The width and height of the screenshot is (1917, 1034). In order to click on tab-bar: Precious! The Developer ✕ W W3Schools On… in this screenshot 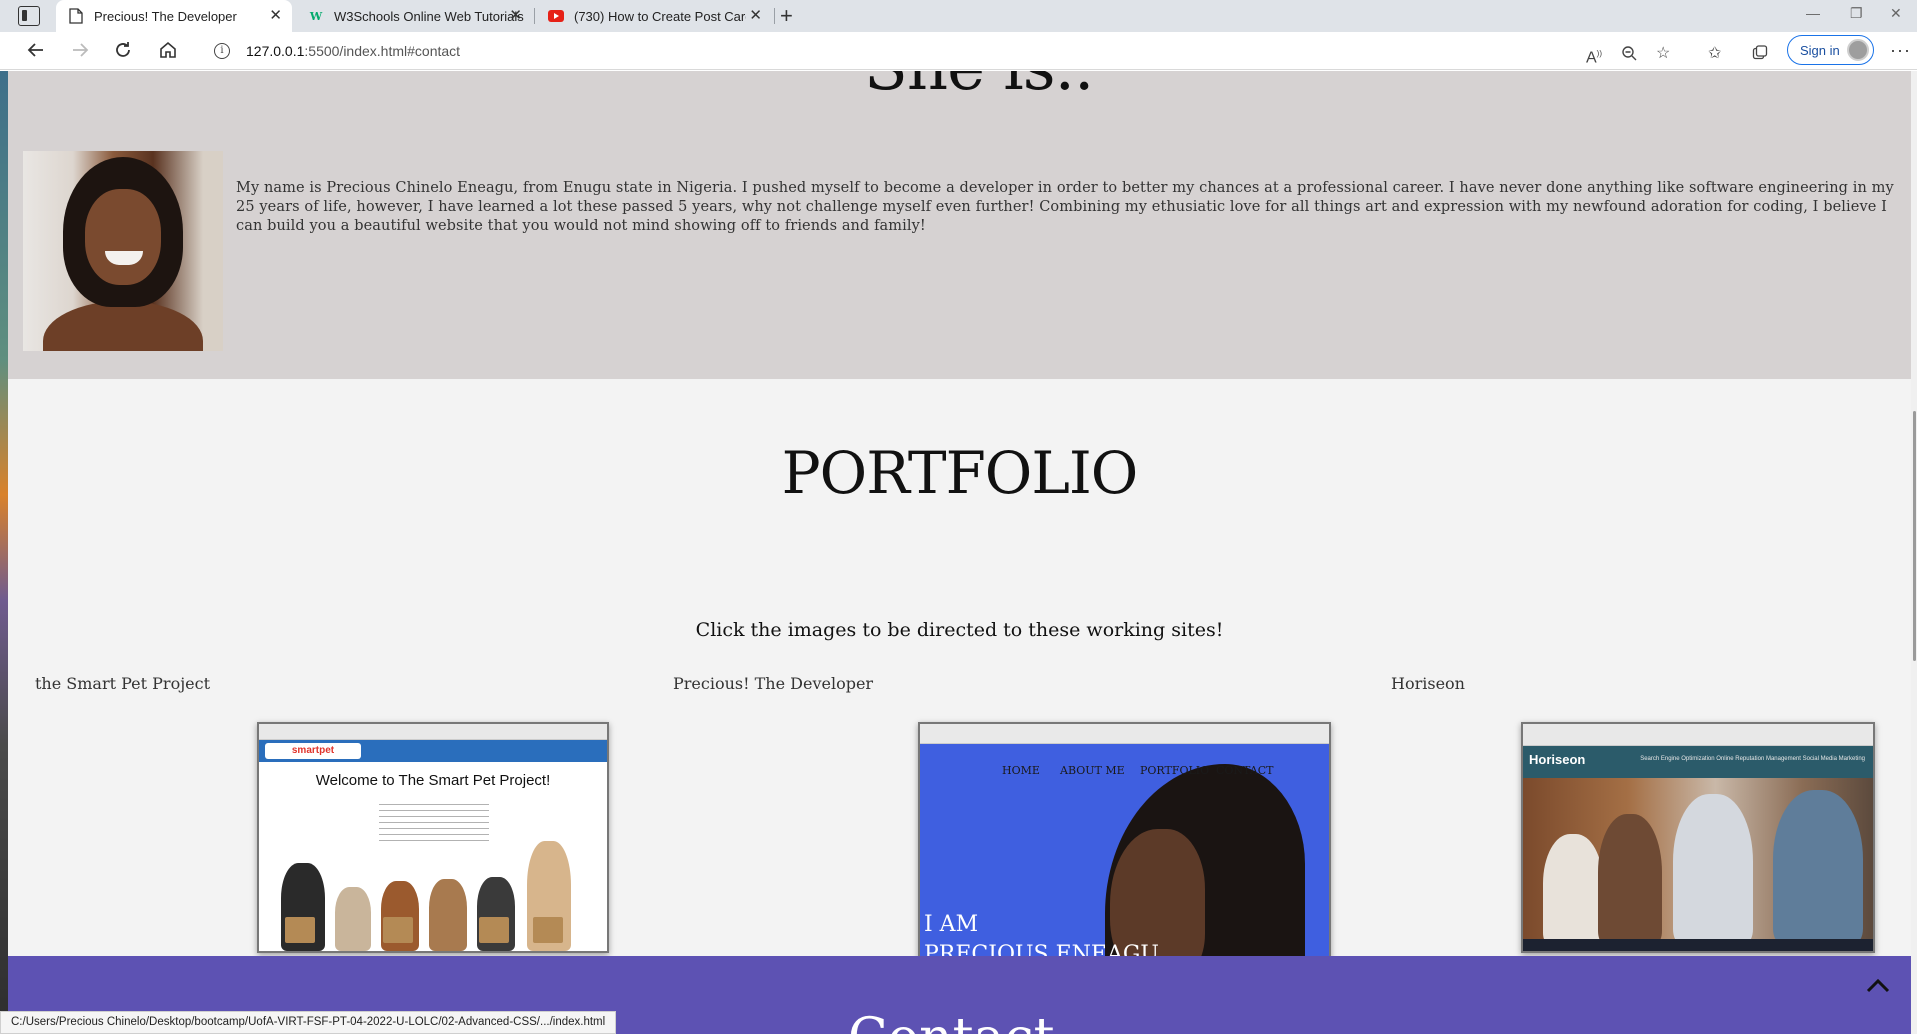, I will do `click(958, 16)`.